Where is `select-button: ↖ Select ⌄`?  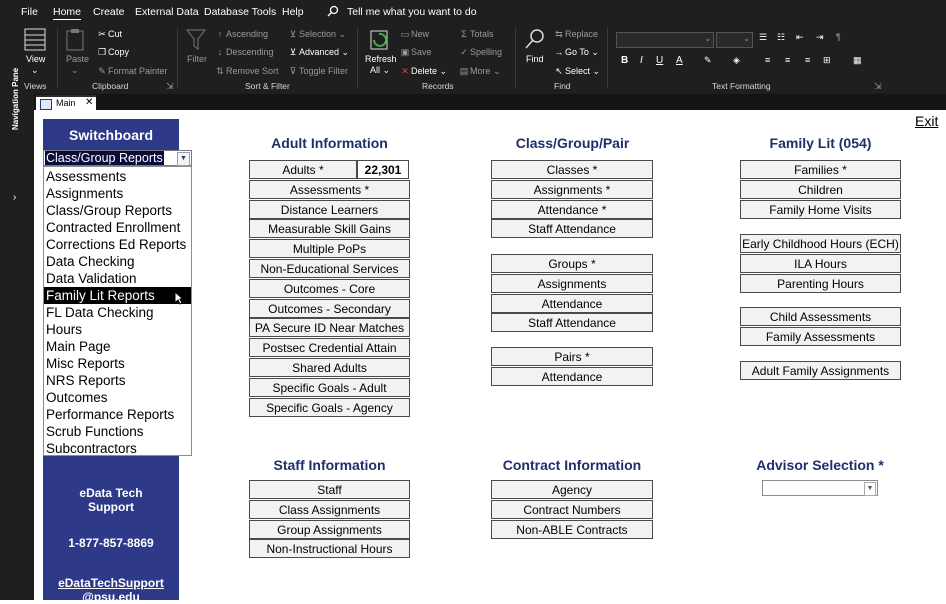
select-button: ↖ Select ⌄ is located at coordinates (576, 71).